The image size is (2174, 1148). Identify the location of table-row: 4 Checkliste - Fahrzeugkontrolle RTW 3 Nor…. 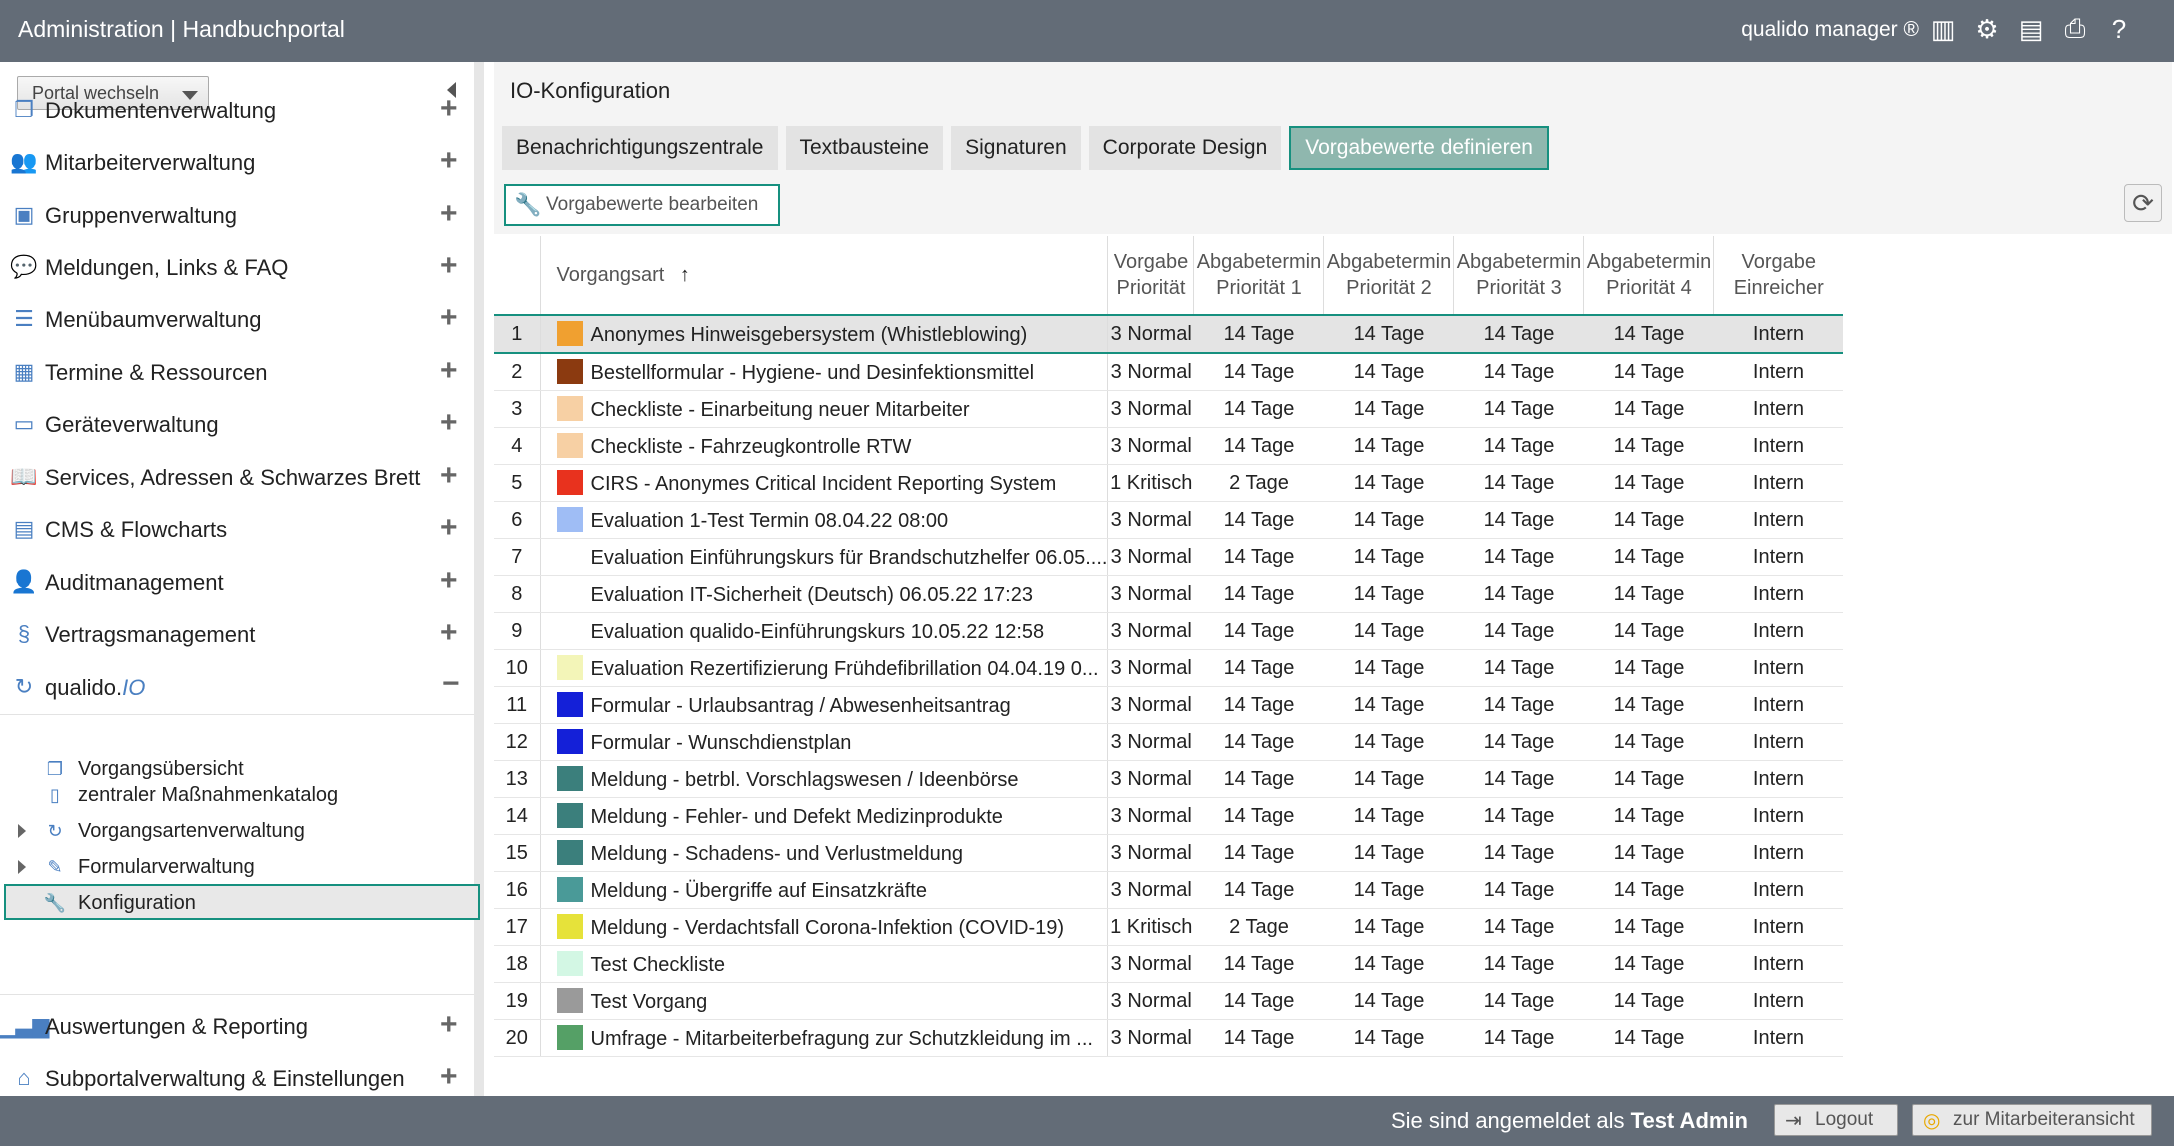
(1168, 446).